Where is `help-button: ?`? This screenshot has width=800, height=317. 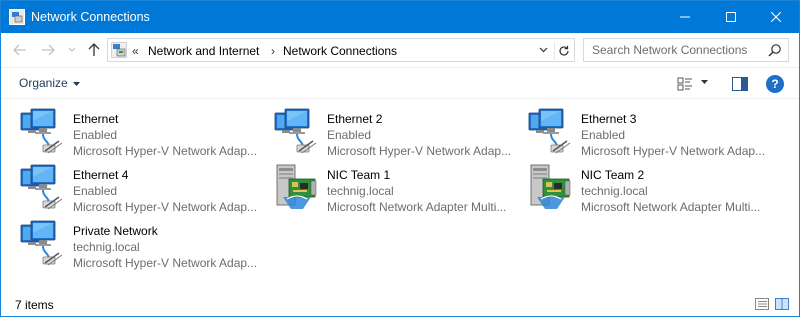
help-button: ? is located at coordinates (775, 84).